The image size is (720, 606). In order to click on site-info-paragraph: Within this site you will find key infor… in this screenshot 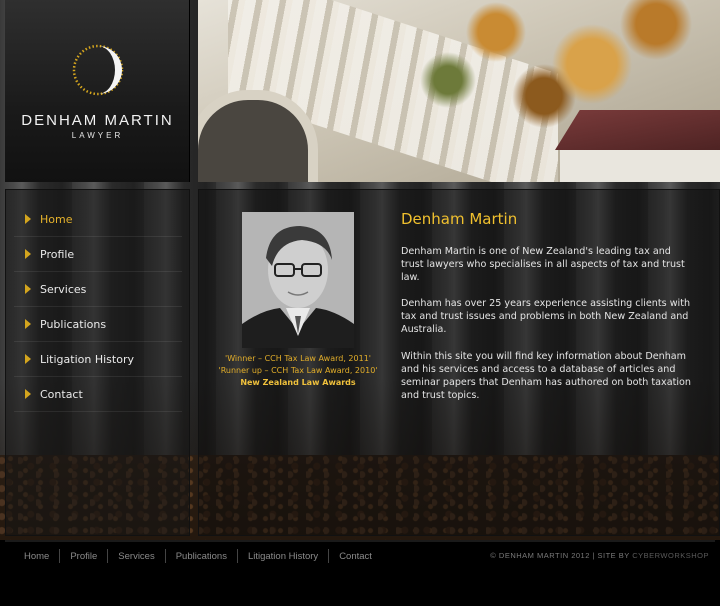, I will do `click(546, 376)`.